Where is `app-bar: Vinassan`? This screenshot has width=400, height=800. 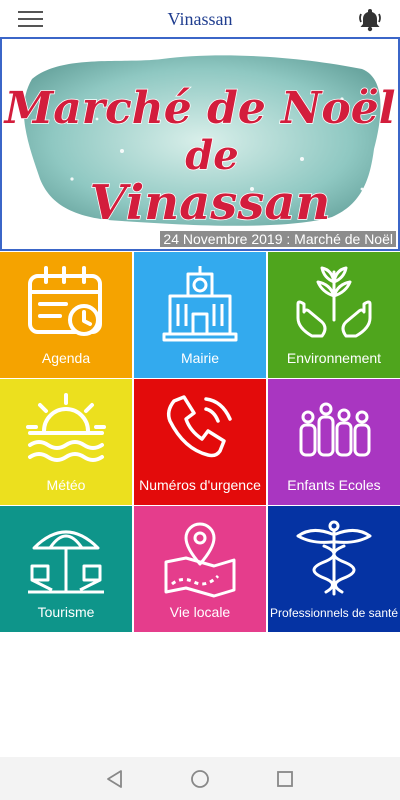 app-bar: Vinassan is located at coordinates (200, 18).